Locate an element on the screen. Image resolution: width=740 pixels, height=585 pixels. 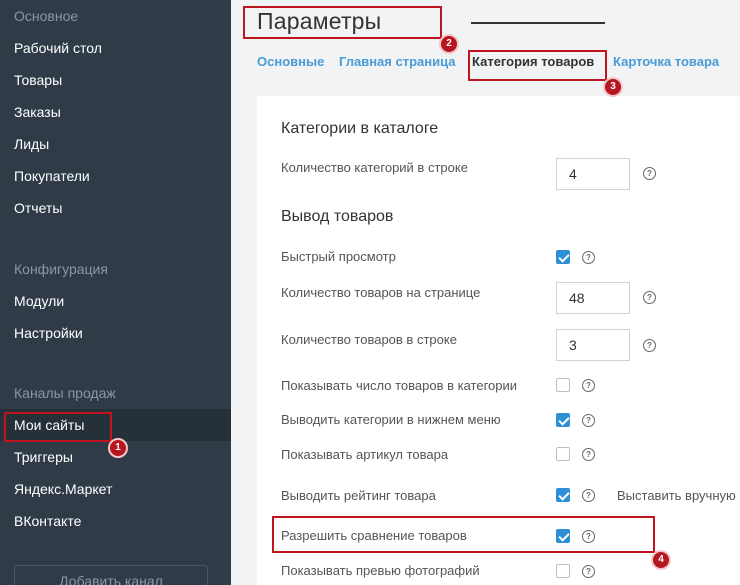
annotation-badge: 1 is located at coordinates (118, 448).